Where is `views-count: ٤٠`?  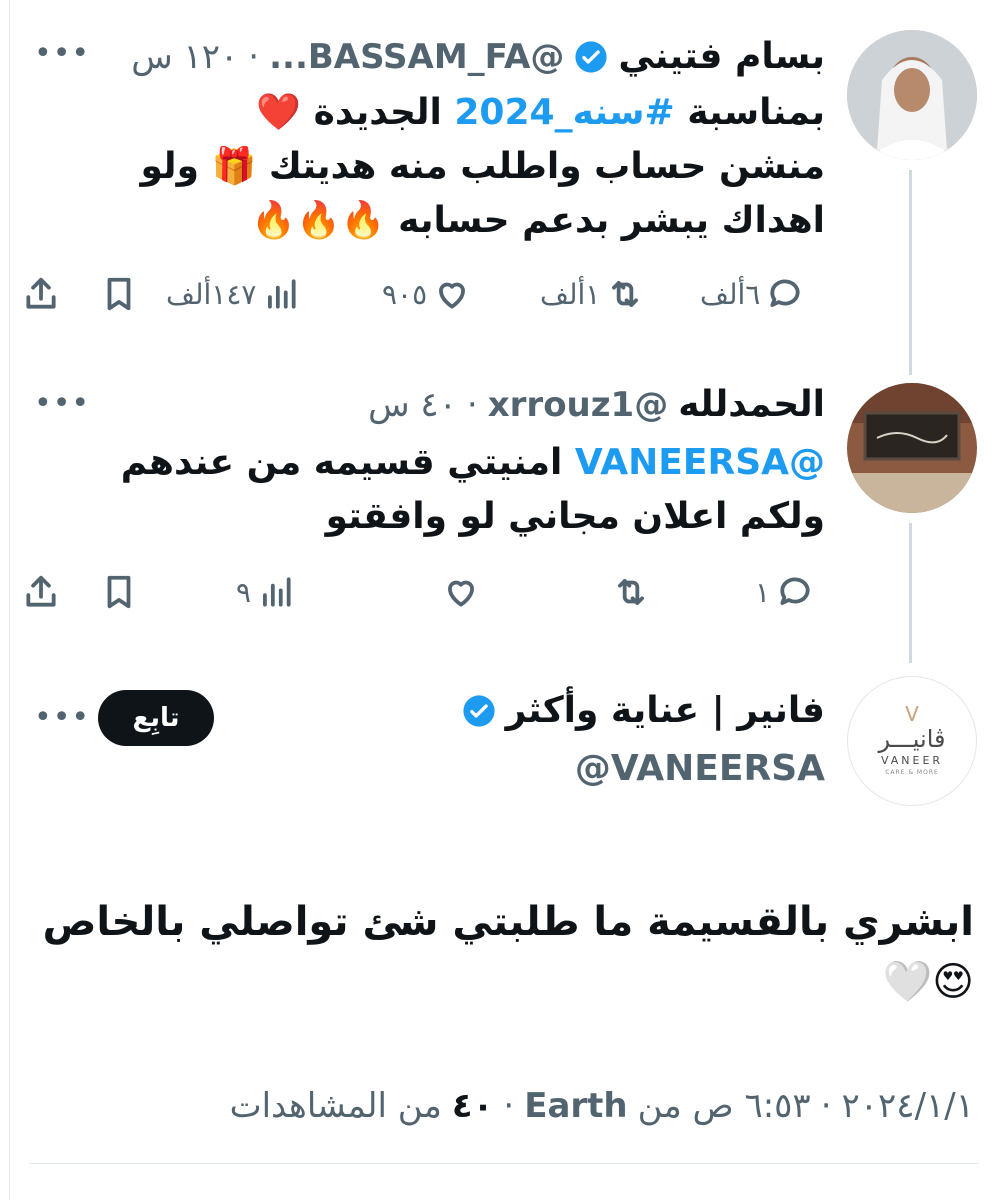 views-count: ٤٠ is located at coordinates (473, 1106).